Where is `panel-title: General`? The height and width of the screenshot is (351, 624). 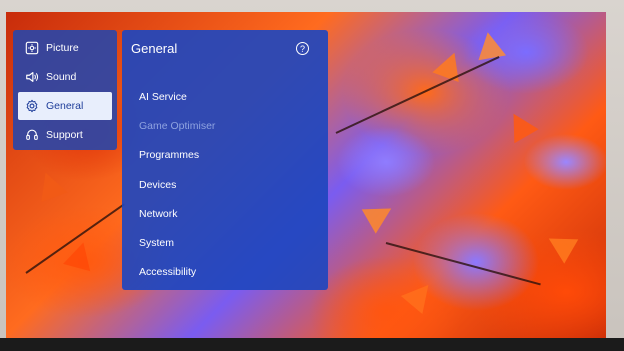 panel-title: General is located at coordinates (154, 48).